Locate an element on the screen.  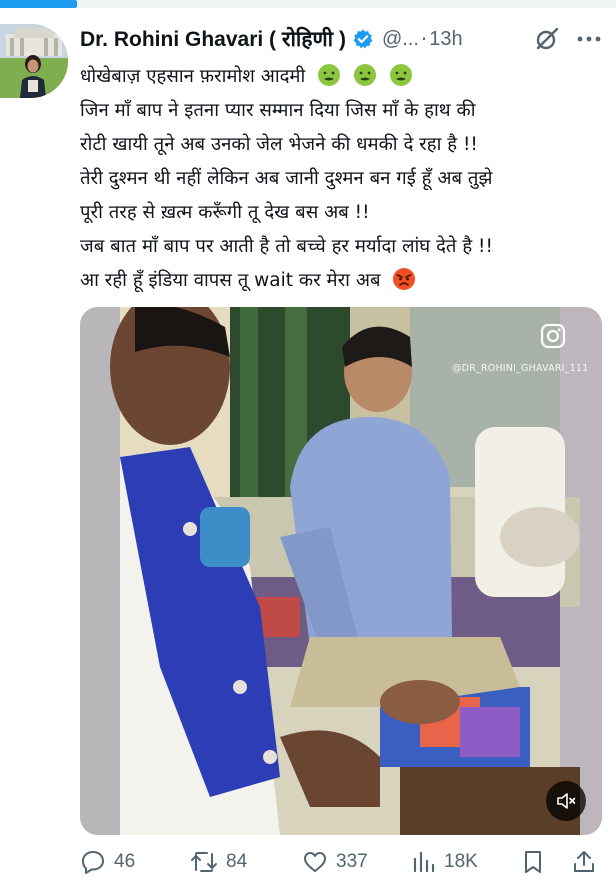
bookmark-button is located at coordinates (533, 862).